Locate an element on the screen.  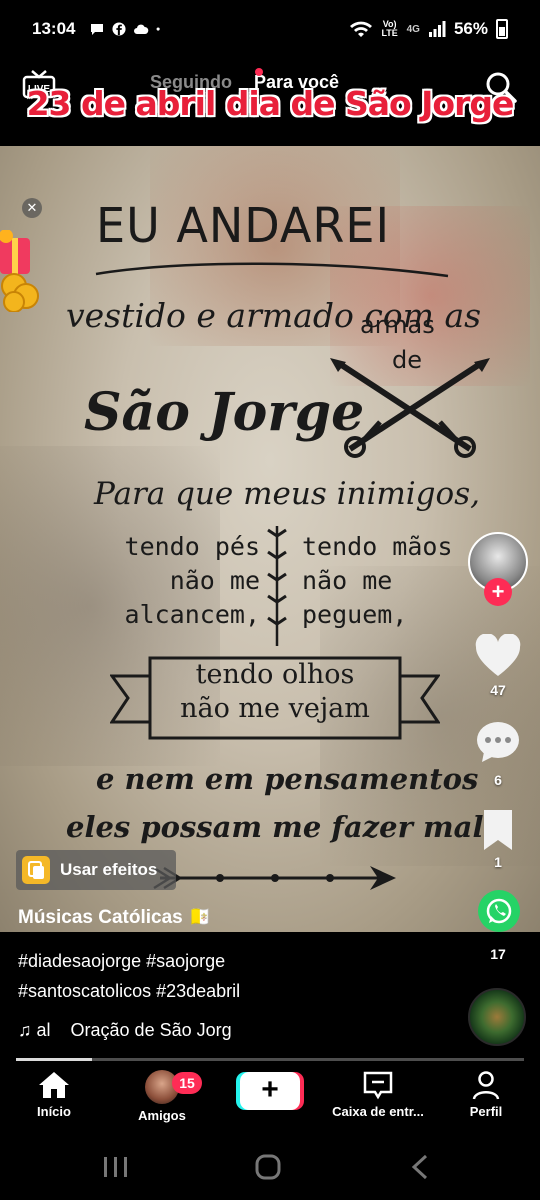
close-promo-icon: ✕ is located at coordinates (32, 208).